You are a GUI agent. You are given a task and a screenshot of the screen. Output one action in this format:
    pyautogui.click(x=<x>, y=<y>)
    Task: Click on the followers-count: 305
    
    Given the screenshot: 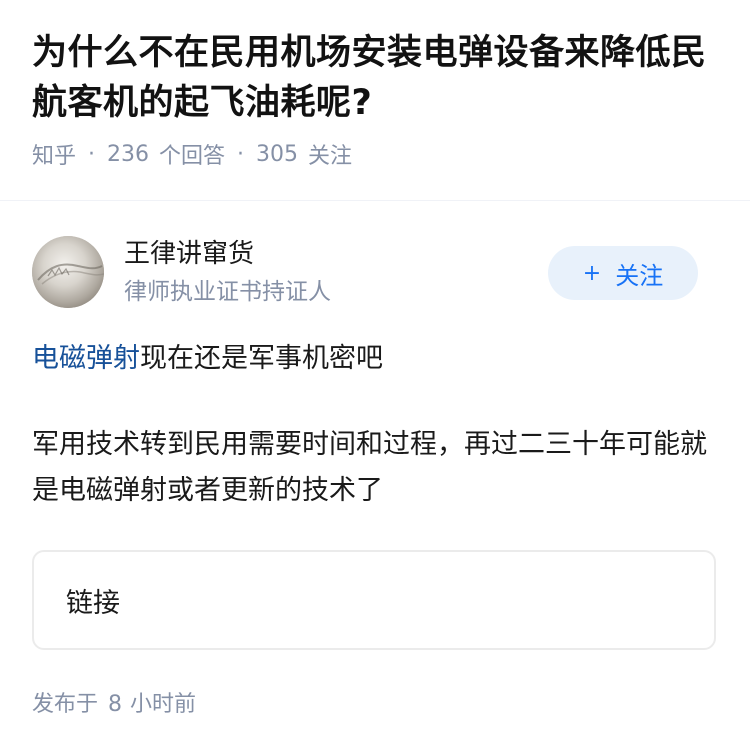 What is the action you would take?
    pyautogui.click(x=277, y=154)
    